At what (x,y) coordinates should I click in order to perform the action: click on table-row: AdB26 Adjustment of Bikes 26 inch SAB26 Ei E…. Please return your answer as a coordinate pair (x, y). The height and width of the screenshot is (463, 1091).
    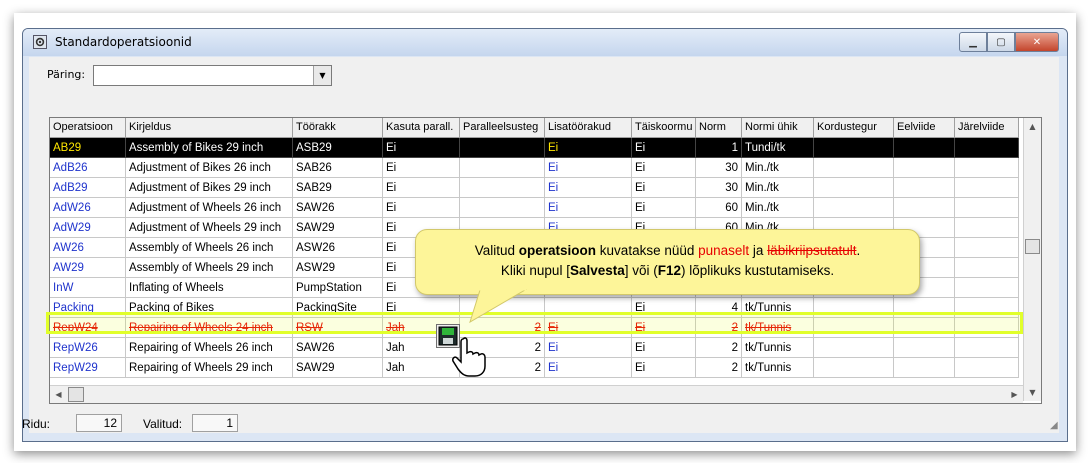
    Looking at the image, I should click on (534, 168).